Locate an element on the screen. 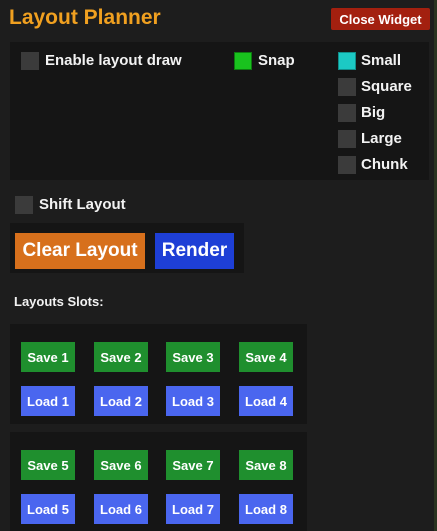 The height and width of the screenshot is (531, 437). size-large-radio is located at coordinates (347, 139).